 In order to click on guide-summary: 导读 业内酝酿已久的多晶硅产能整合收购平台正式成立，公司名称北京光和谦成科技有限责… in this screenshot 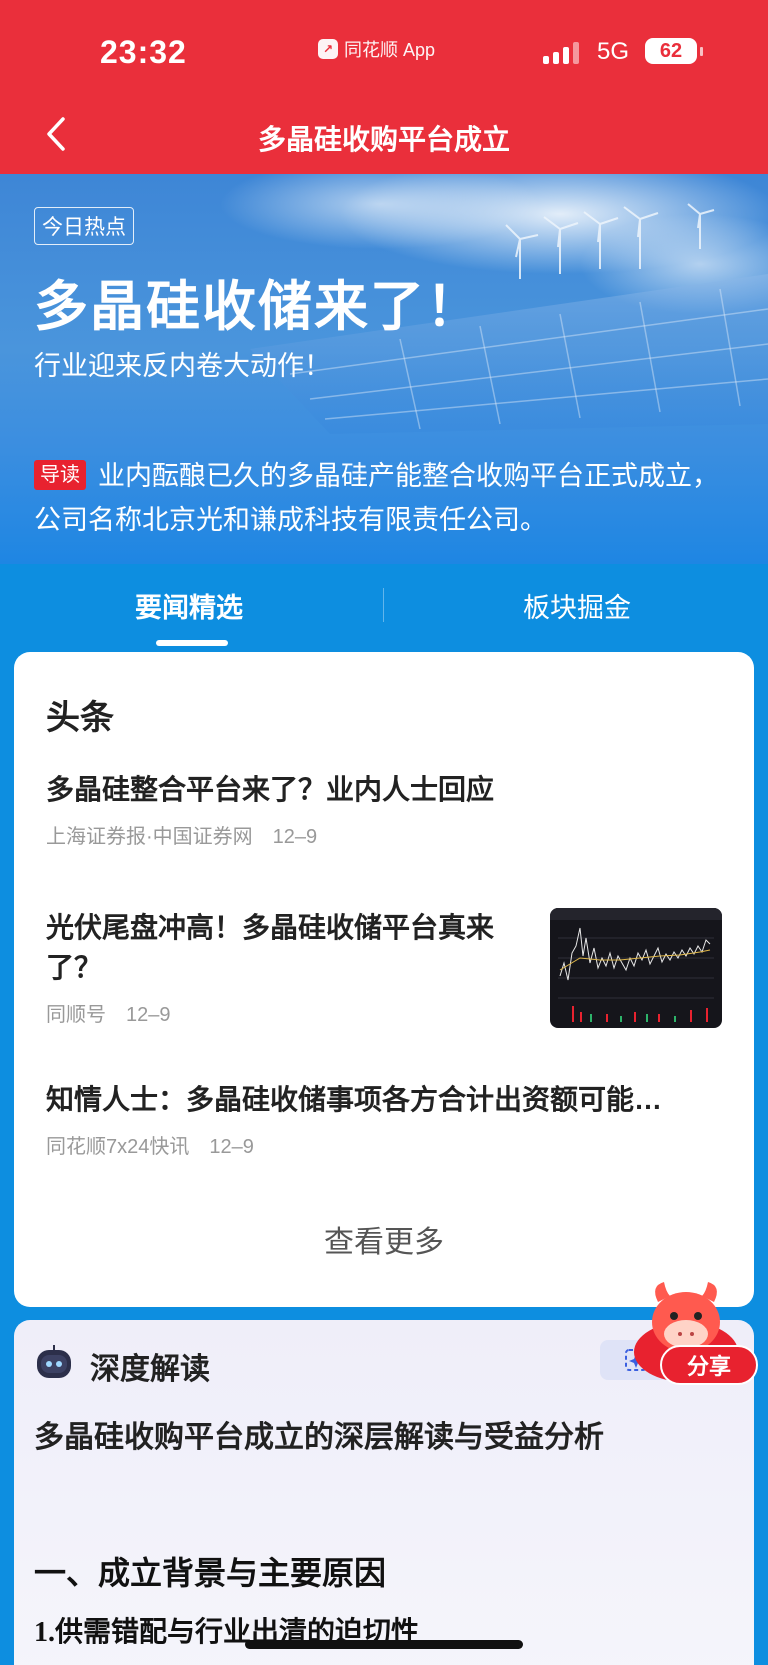, I will do `click(384, 498)`.